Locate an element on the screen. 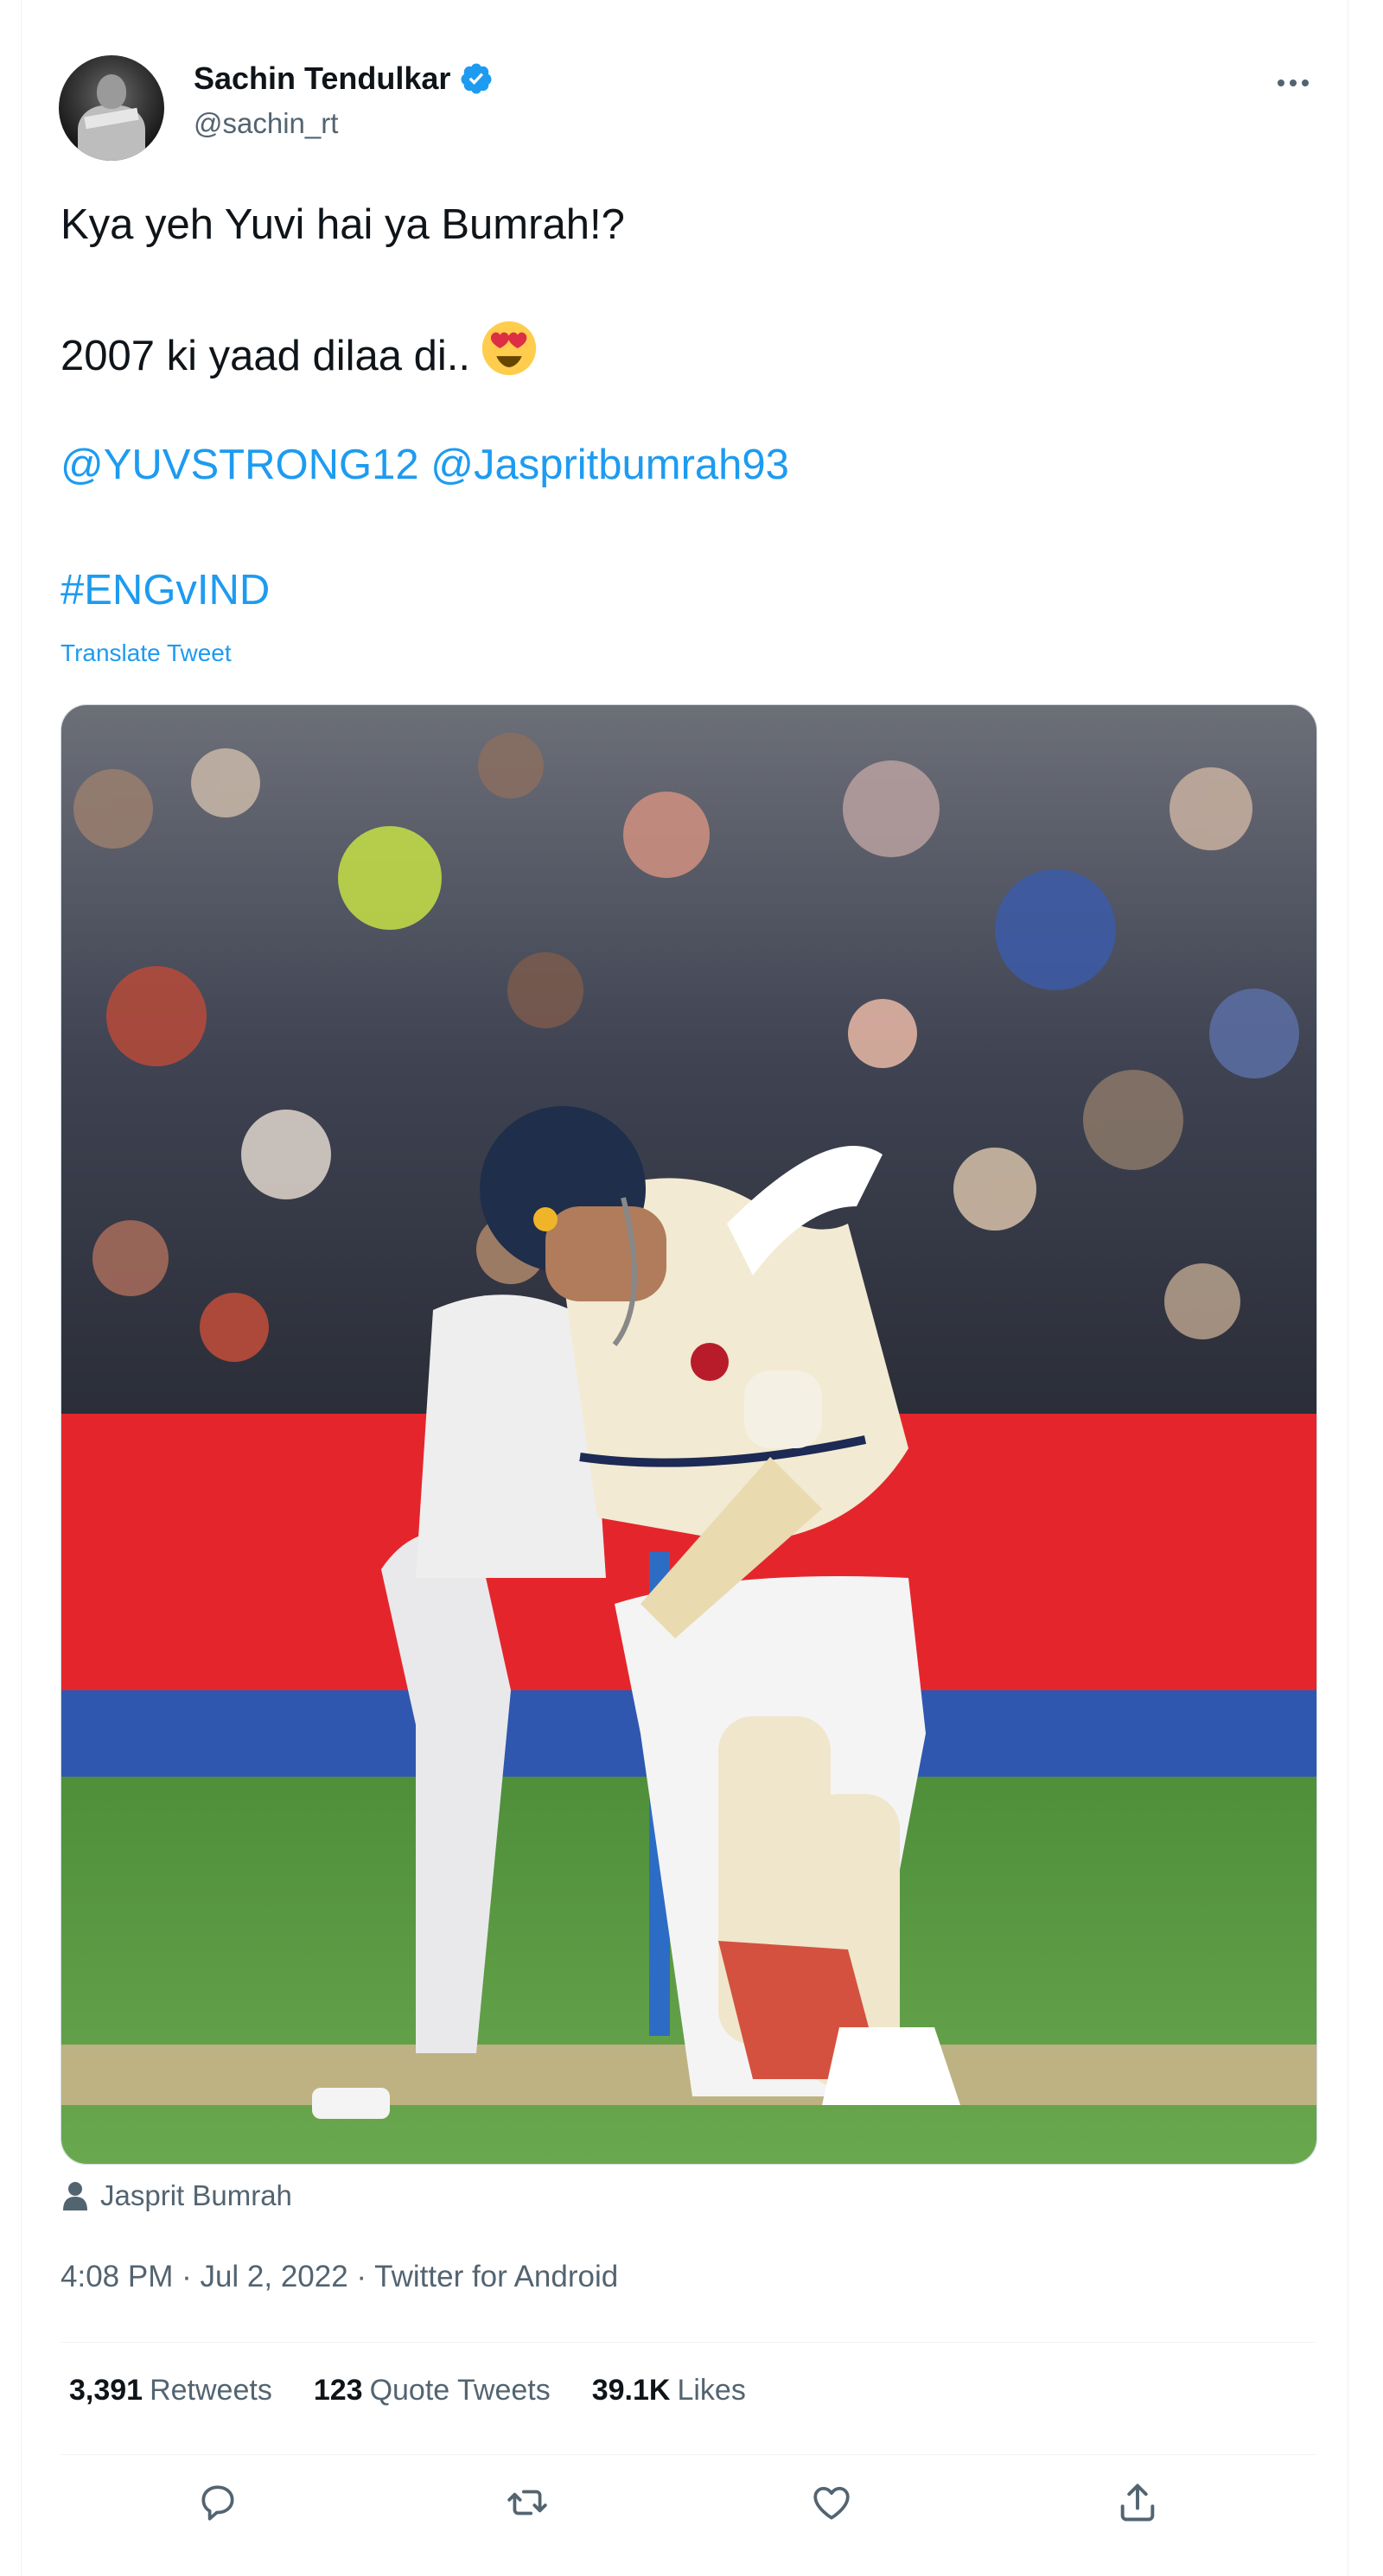 The height and width of the screenshot is (2576, 1383). share-icon is located at coordinates (1137, 2503).